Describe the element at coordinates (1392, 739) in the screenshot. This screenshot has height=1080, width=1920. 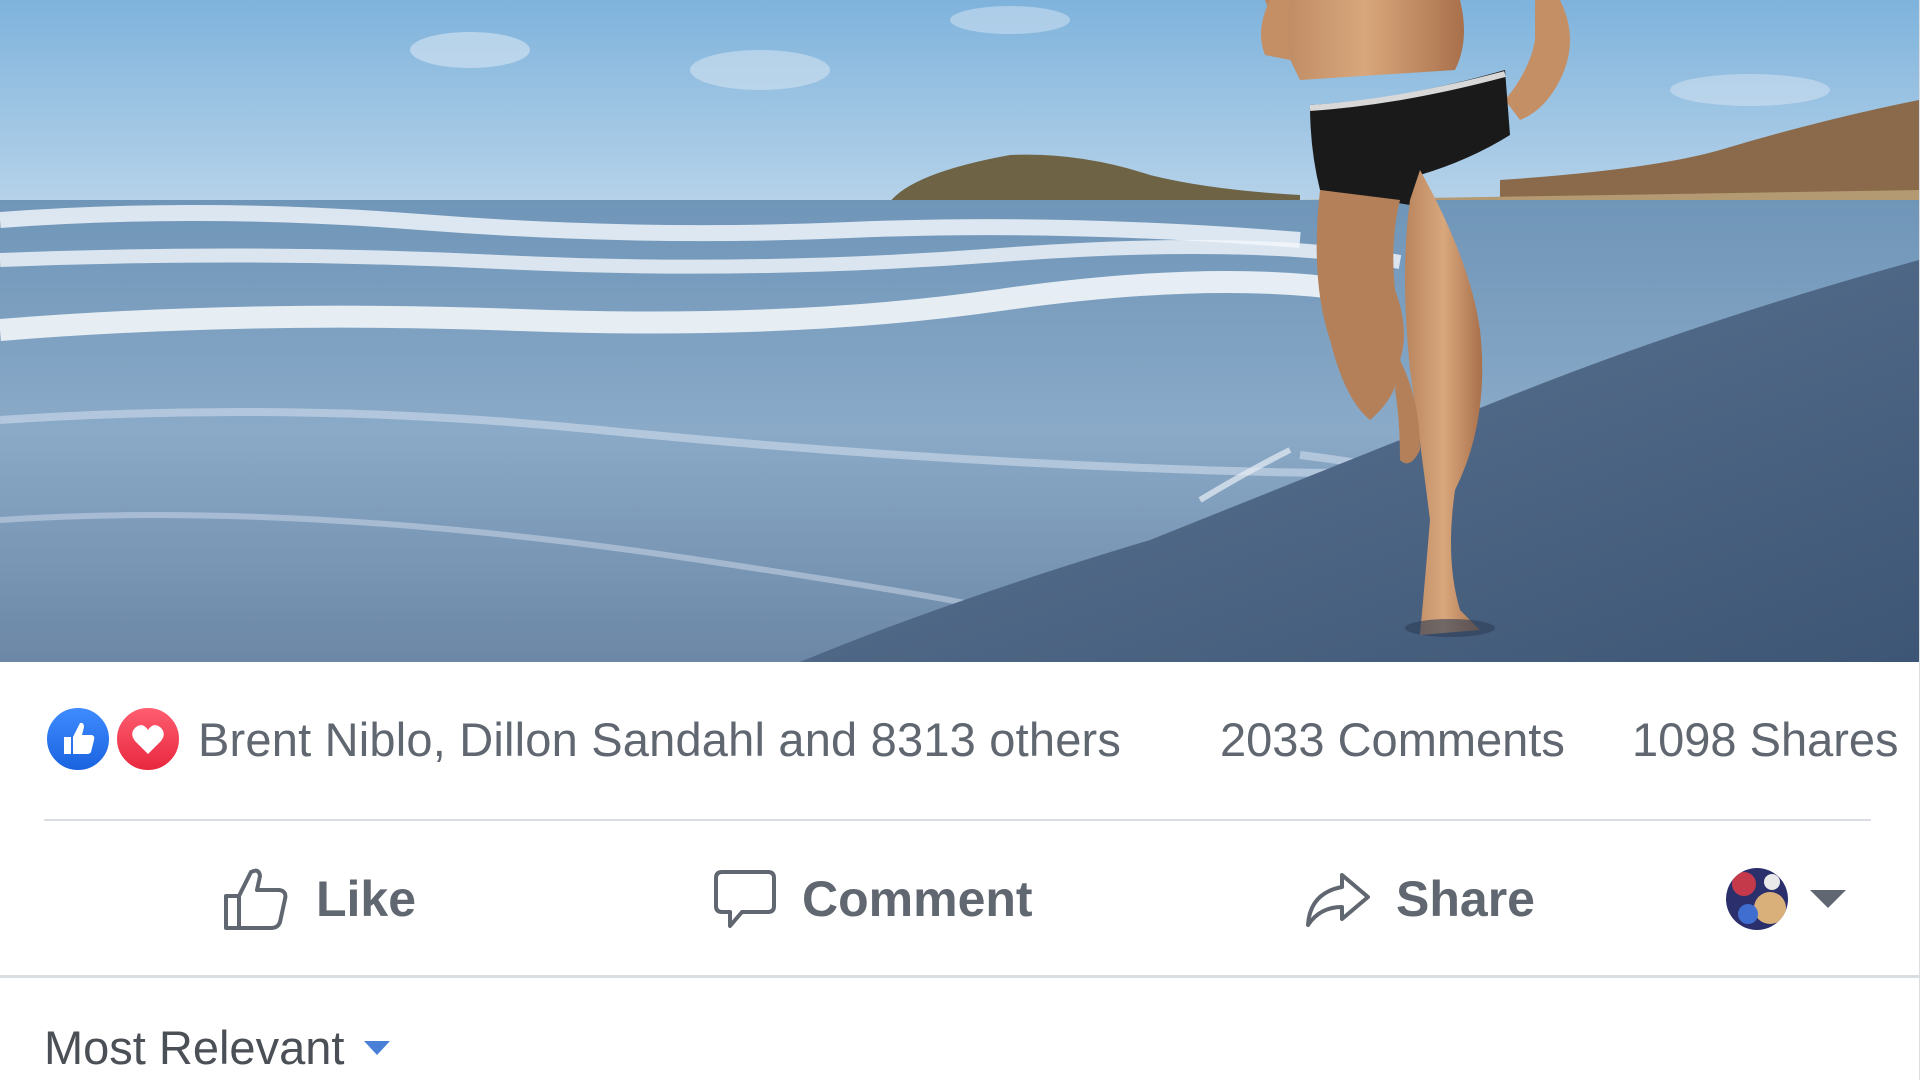
I see `comments-count-link: 2033 Comments` at that location.